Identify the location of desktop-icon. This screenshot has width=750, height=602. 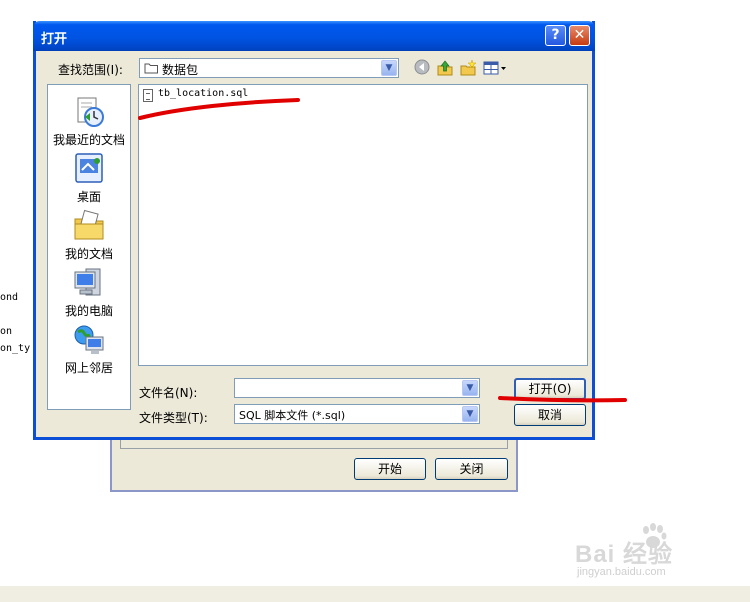
(89, 169).